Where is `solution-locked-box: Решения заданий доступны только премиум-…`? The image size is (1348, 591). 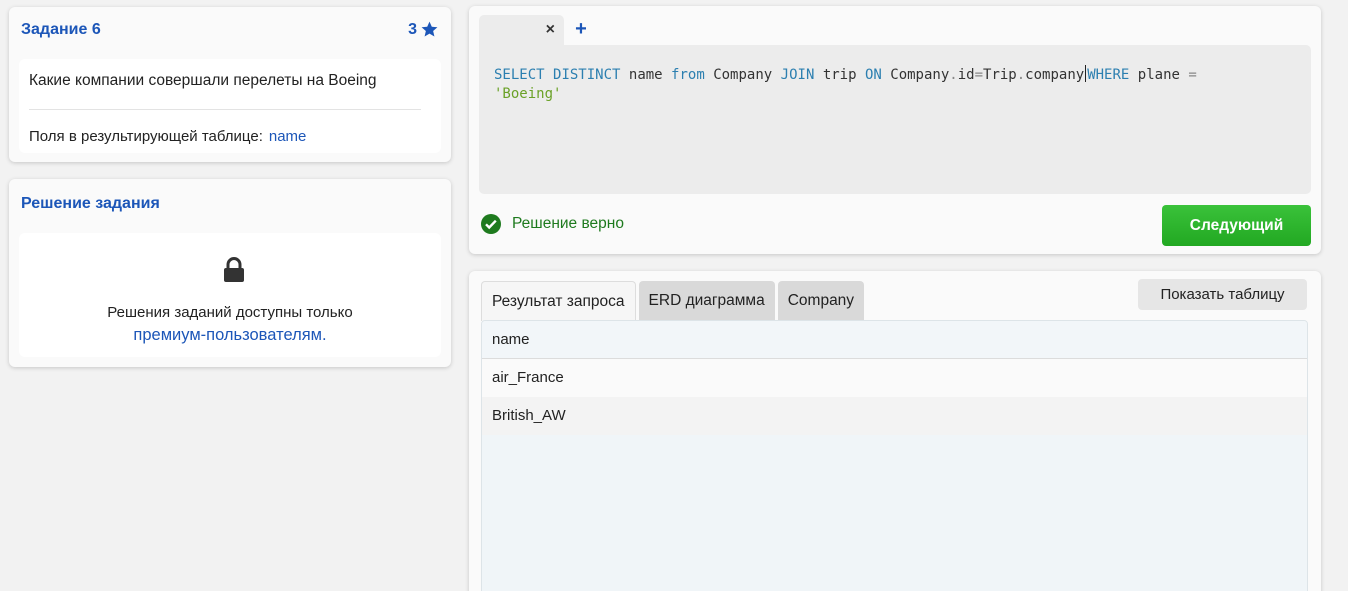
solution-locked-box: Решения заданий доступны только премиум-… is located at coordinates (230, 295).